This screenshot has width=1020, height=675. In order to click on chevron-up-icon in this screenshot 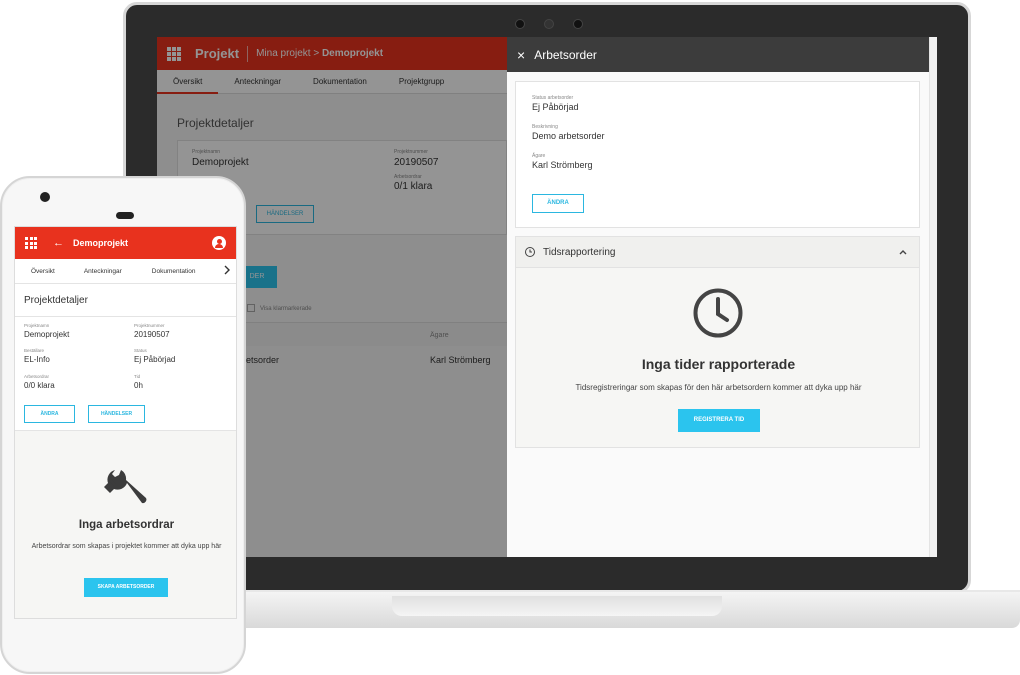, I will do `click(903, 252)`.